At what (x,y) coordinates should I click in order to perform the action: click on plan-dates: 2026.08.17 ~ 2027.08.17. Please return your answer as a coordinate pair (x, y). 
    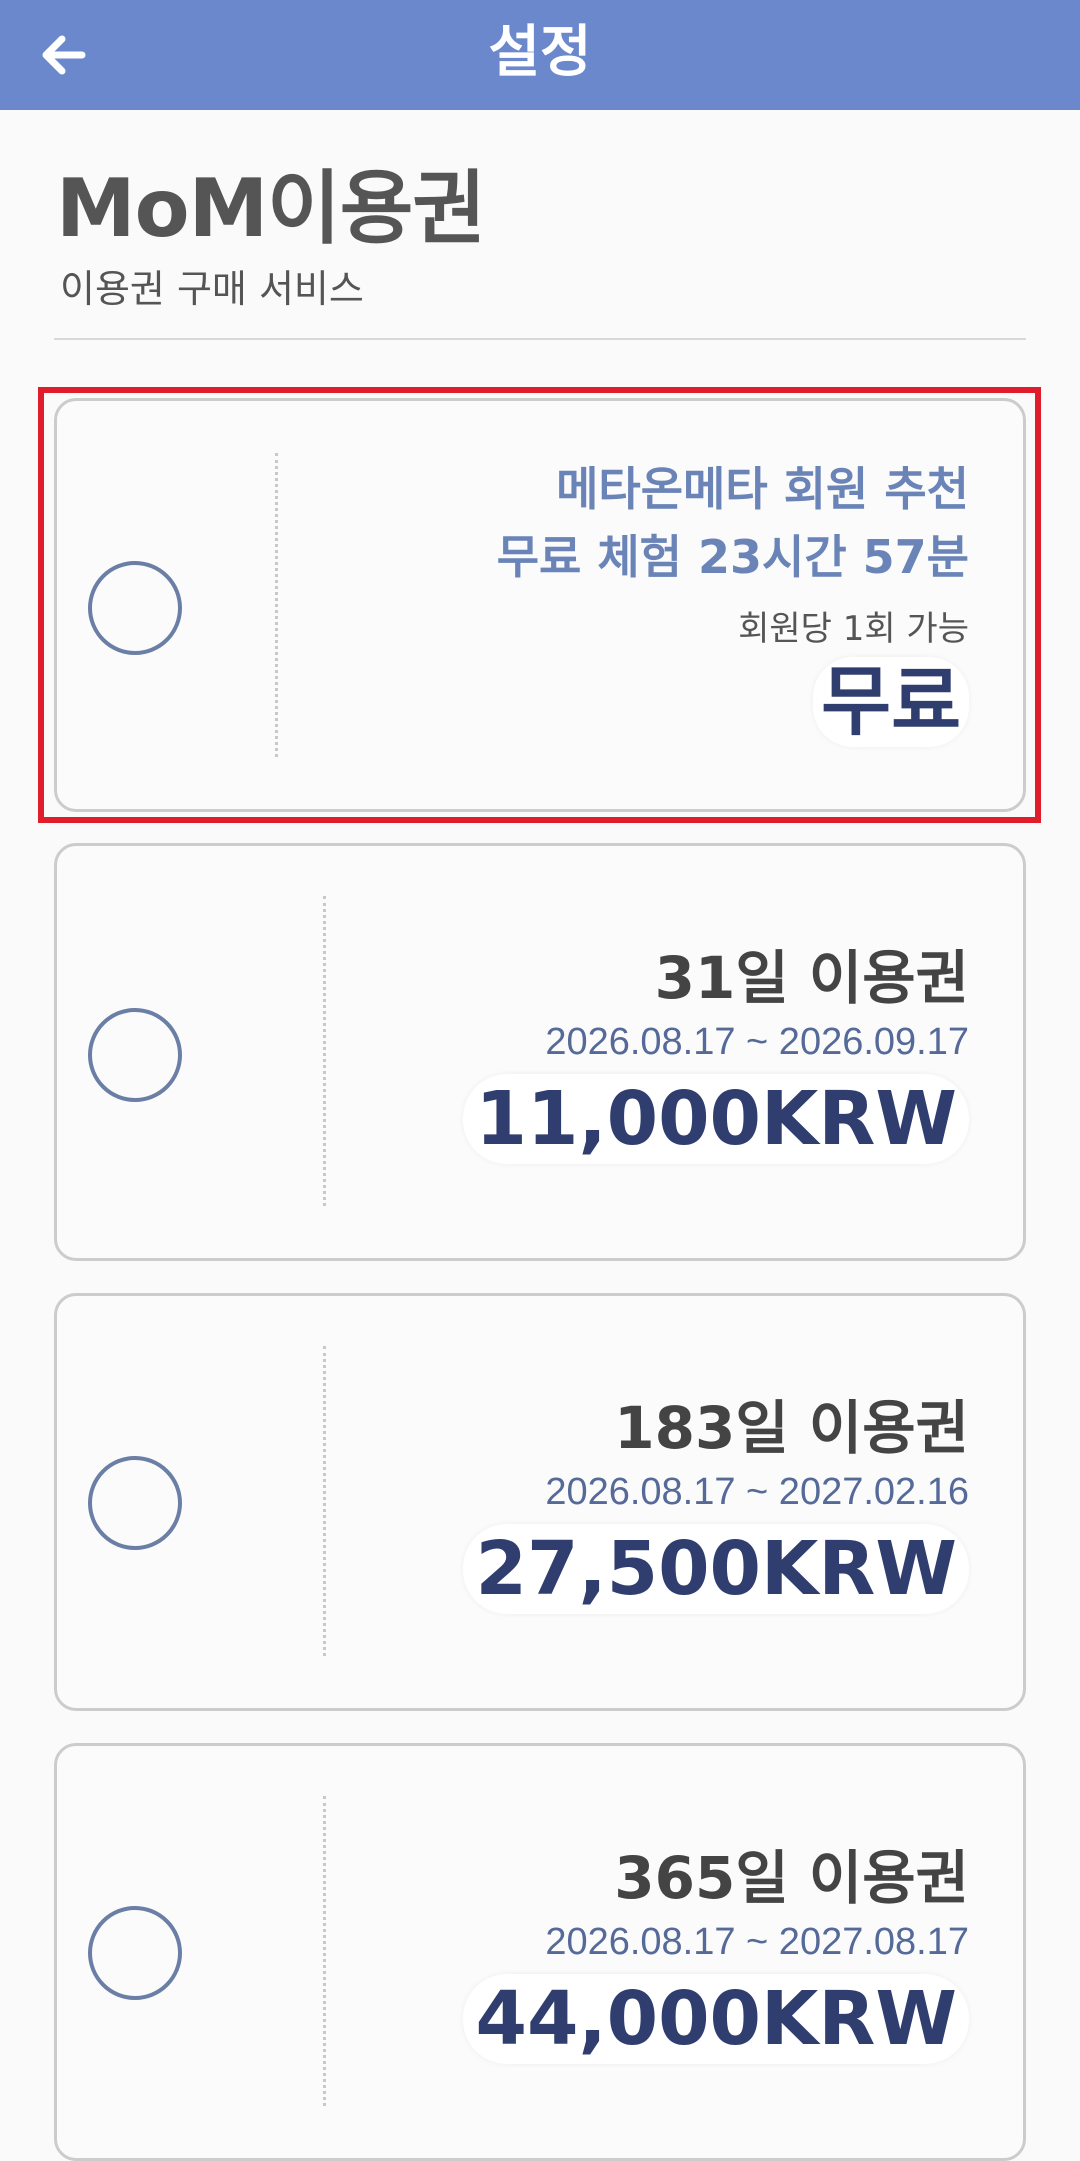
    Looking at the image, I should click on (757, 1942).